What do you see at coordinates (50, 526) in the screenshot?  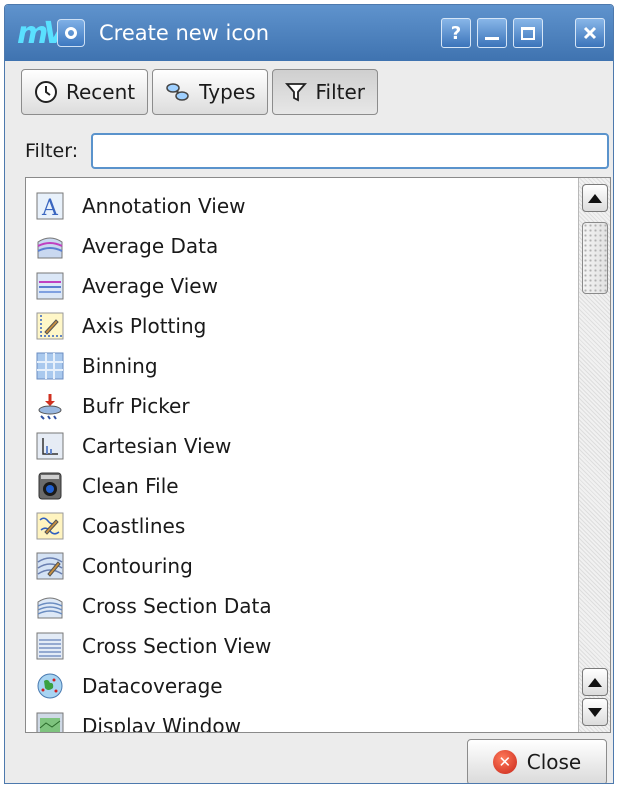 I see `coastlines-icon` at bounding box center [50, 526].